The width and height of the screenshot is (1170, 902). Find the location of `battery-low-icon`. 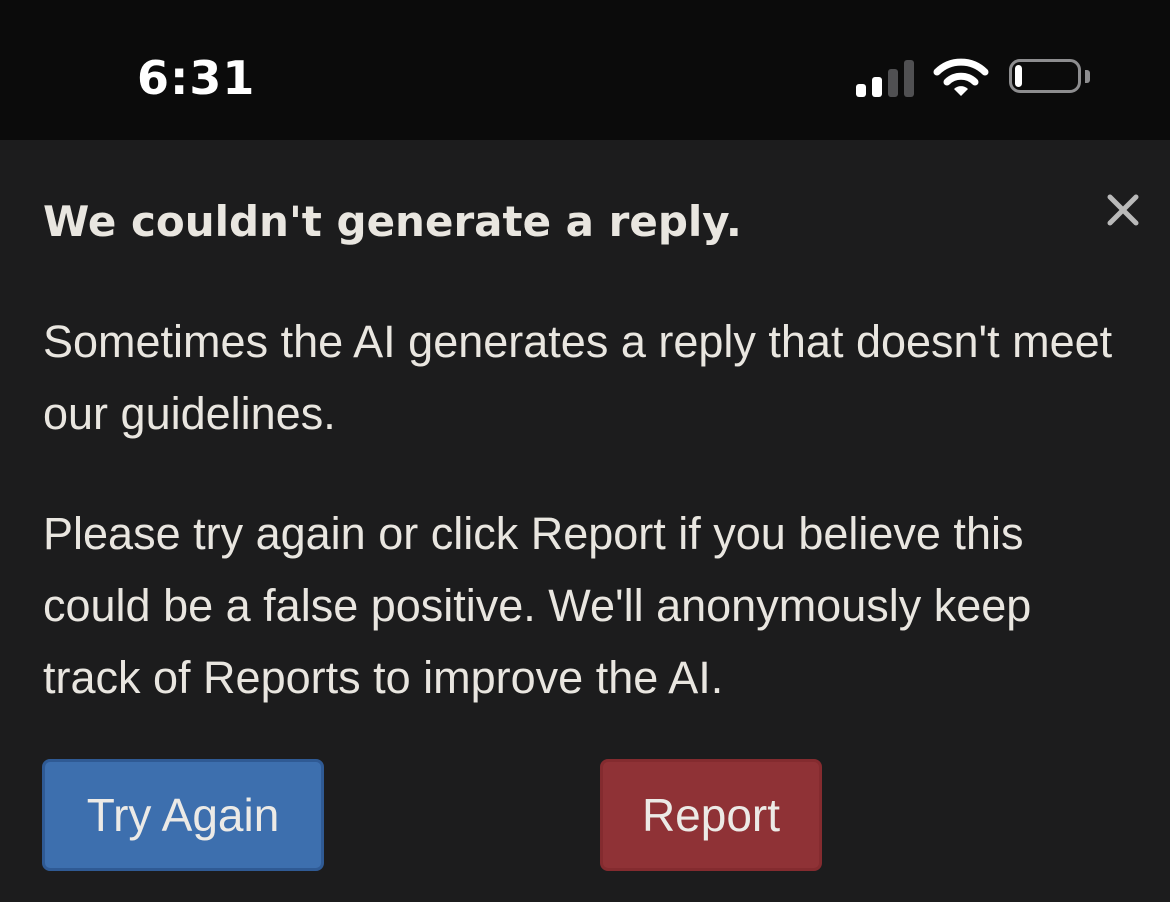

battery-low-icon is located at coordinates (1045, 76).